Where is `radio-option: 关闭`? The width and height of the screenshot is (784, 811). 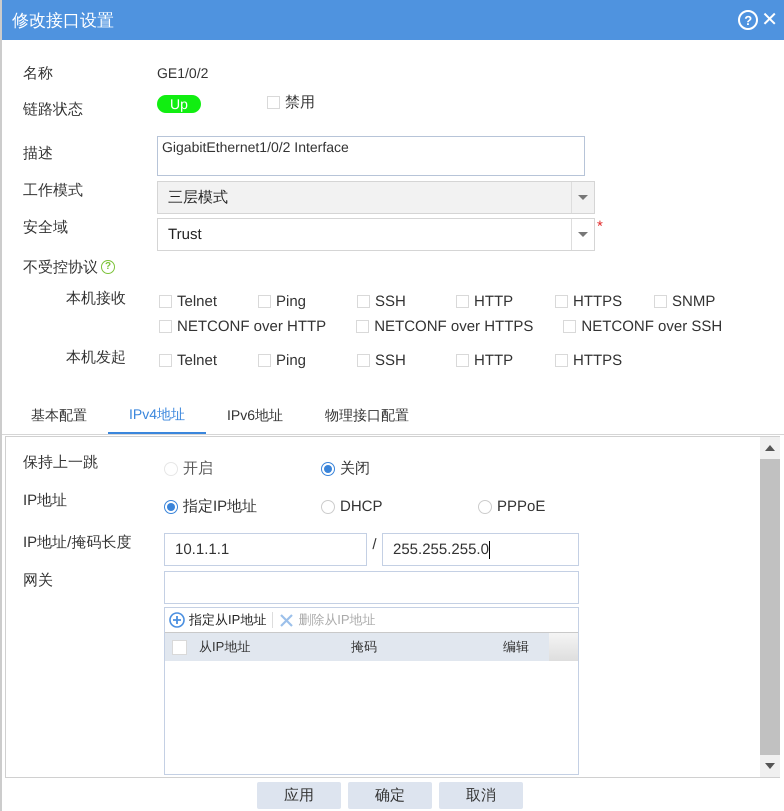 radio-option: 关闭 is located at coordinates (399, 468).